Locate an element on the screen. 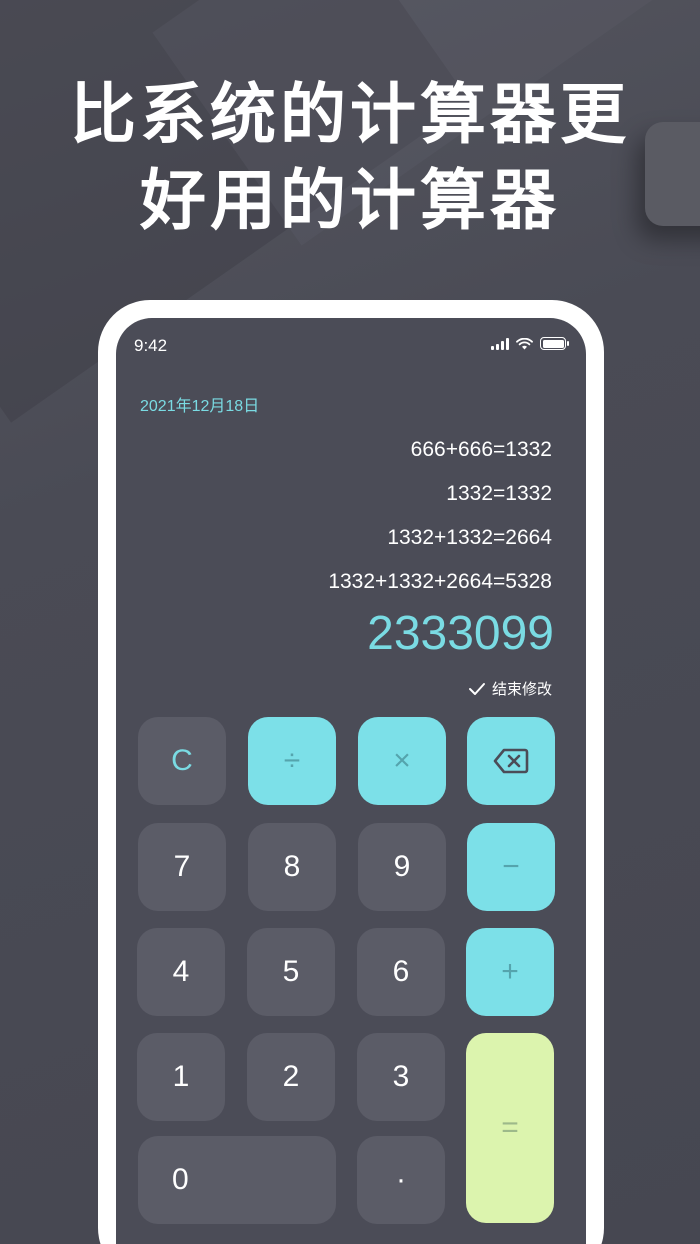 This screenshot has width=700, height=1244. digit-label: 3 is located at coordinates (401, 1076).